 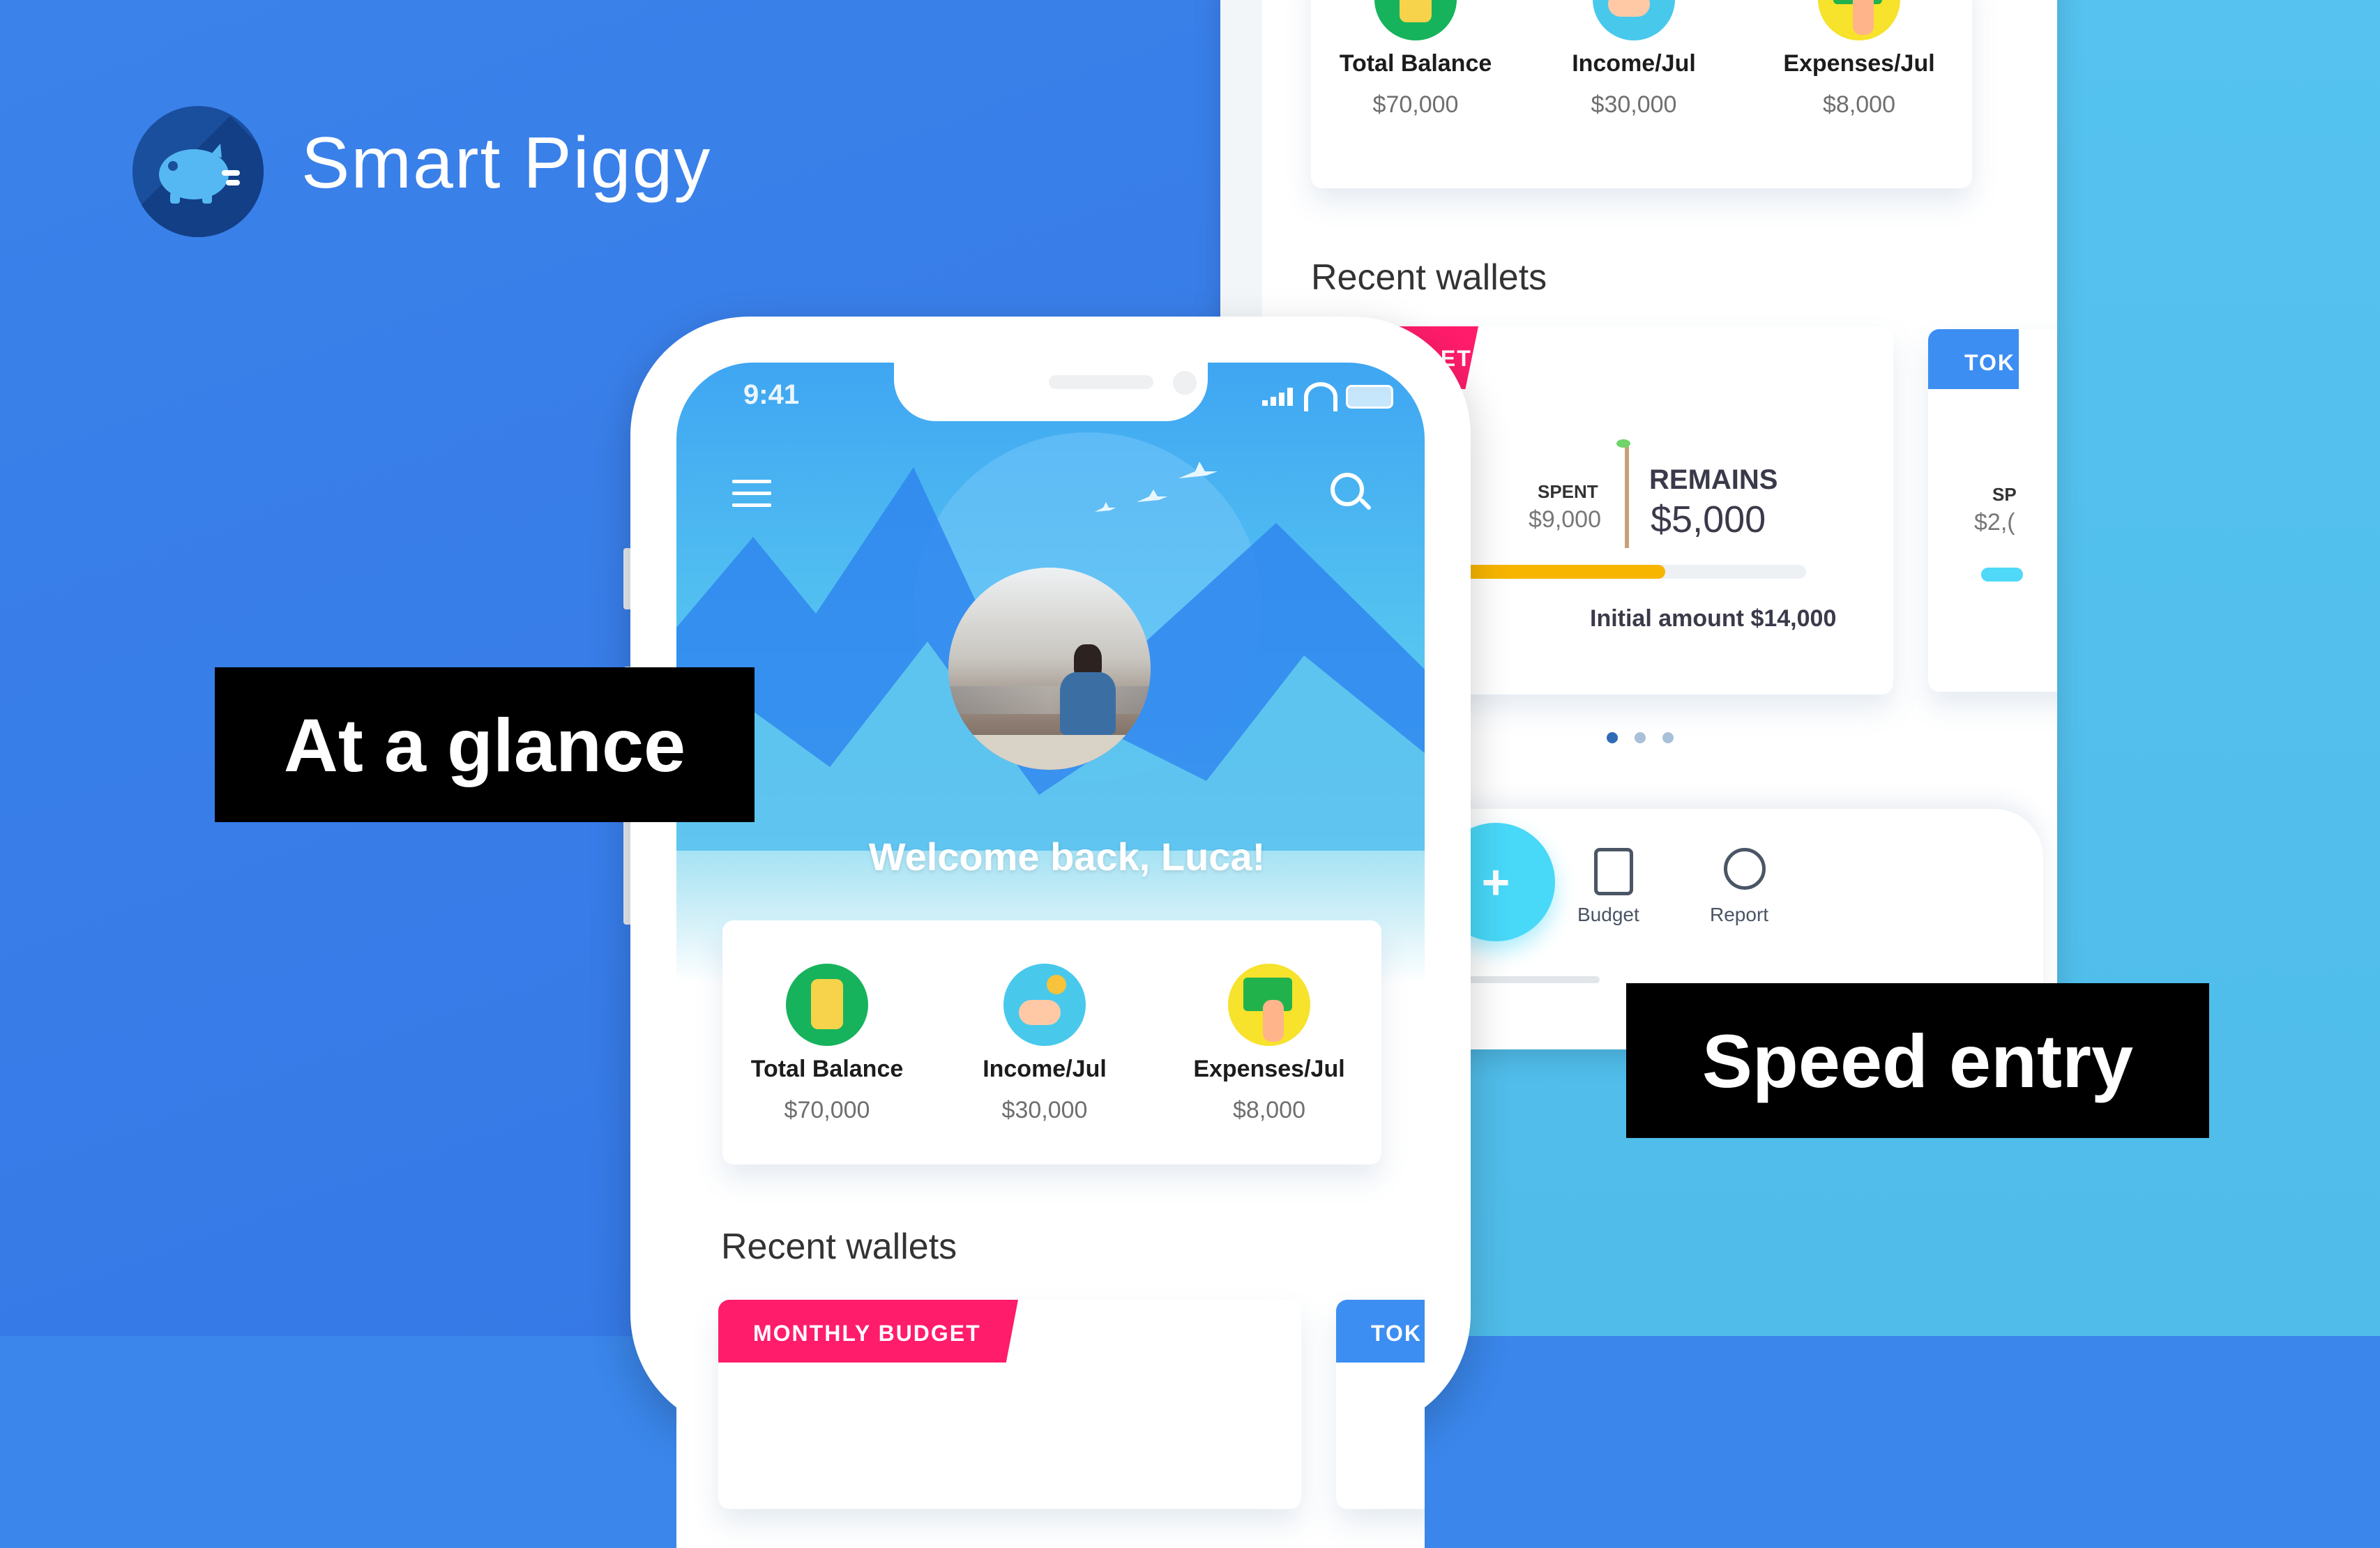 I want to click on front-recent-title: Recent wallets, so click(x=839, y=1247).